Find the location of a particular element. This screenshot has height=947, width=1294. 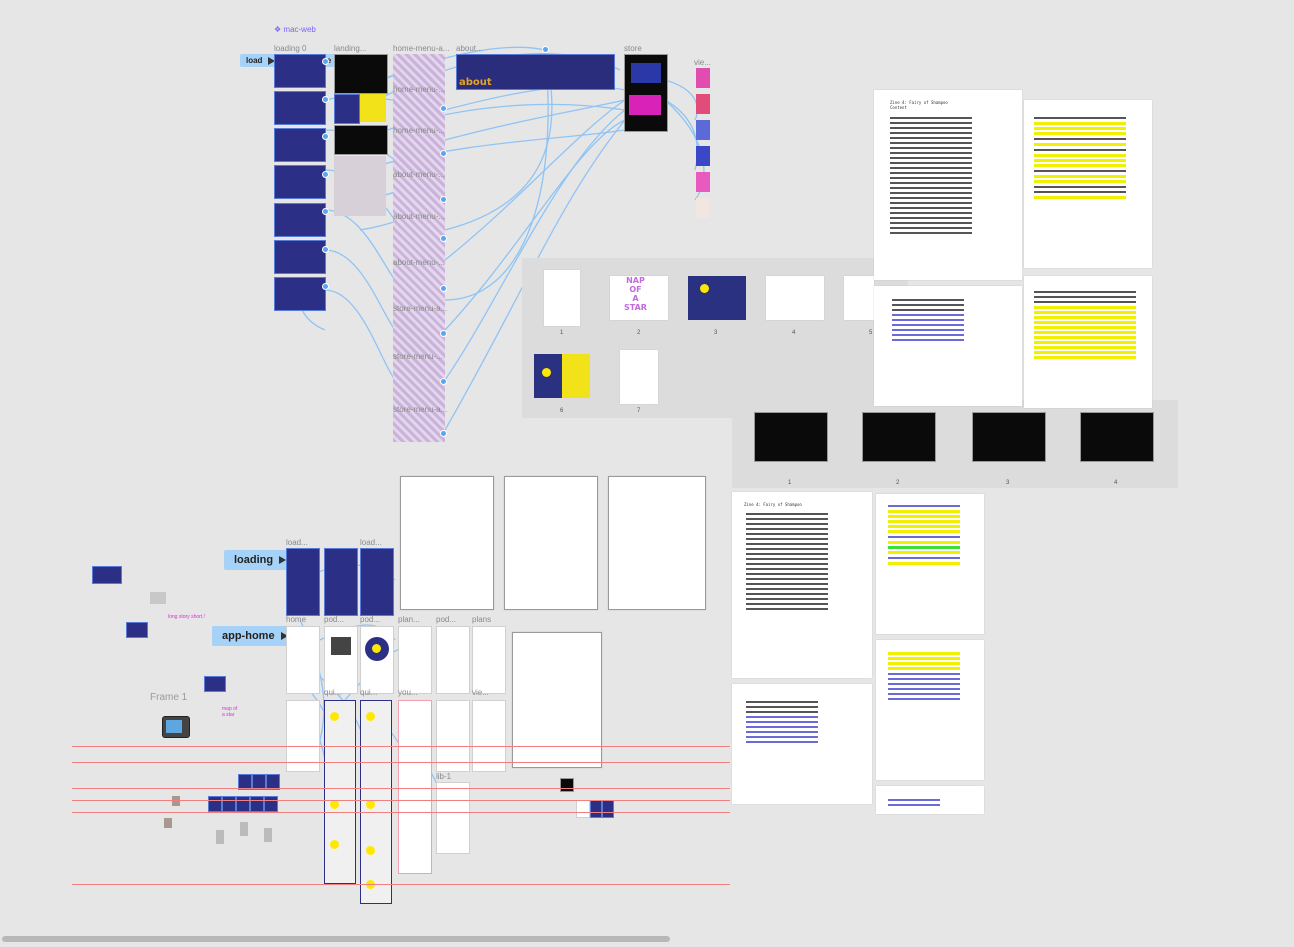

zine-gallery: 1 NAP OF A STAR 2 3 4 5 6 7 is located at coordinates (715, 338).